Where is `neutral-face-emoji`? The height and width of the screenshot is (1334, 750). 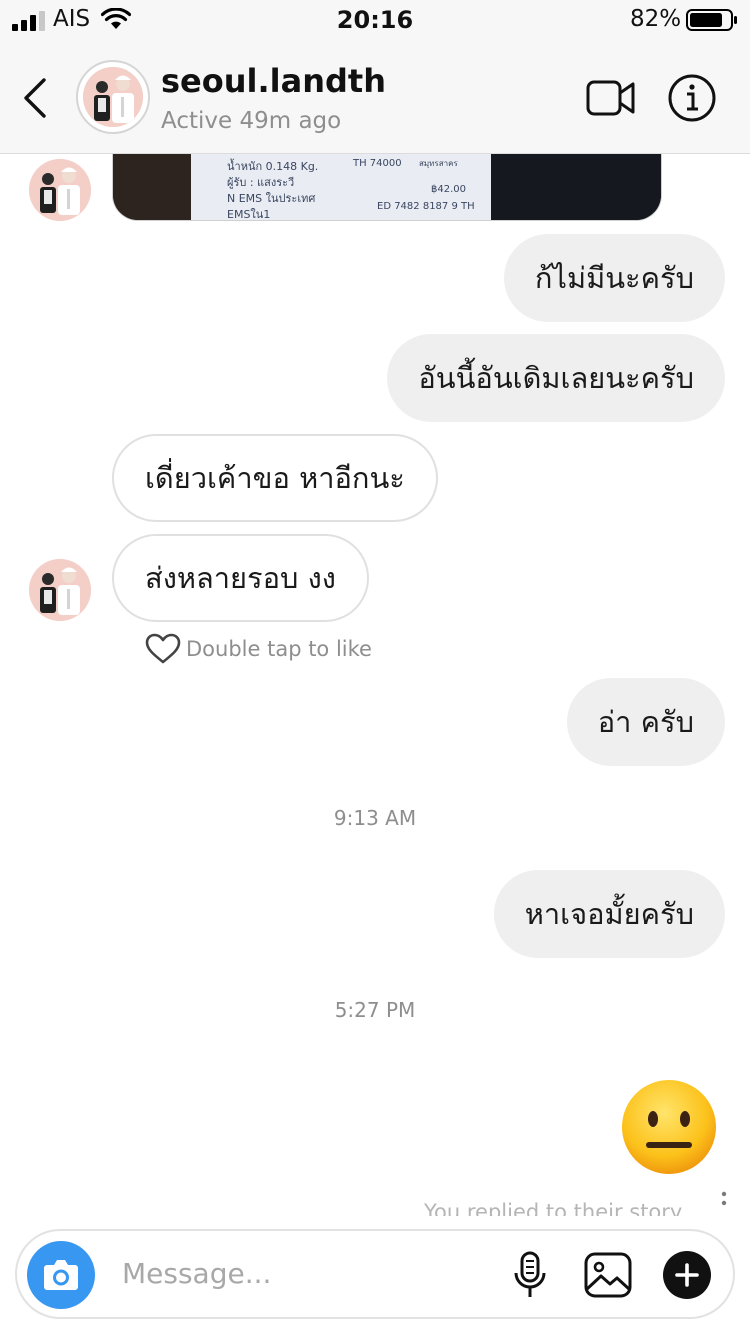 neutral-face-emoji is located at coordinates (669, 1127).